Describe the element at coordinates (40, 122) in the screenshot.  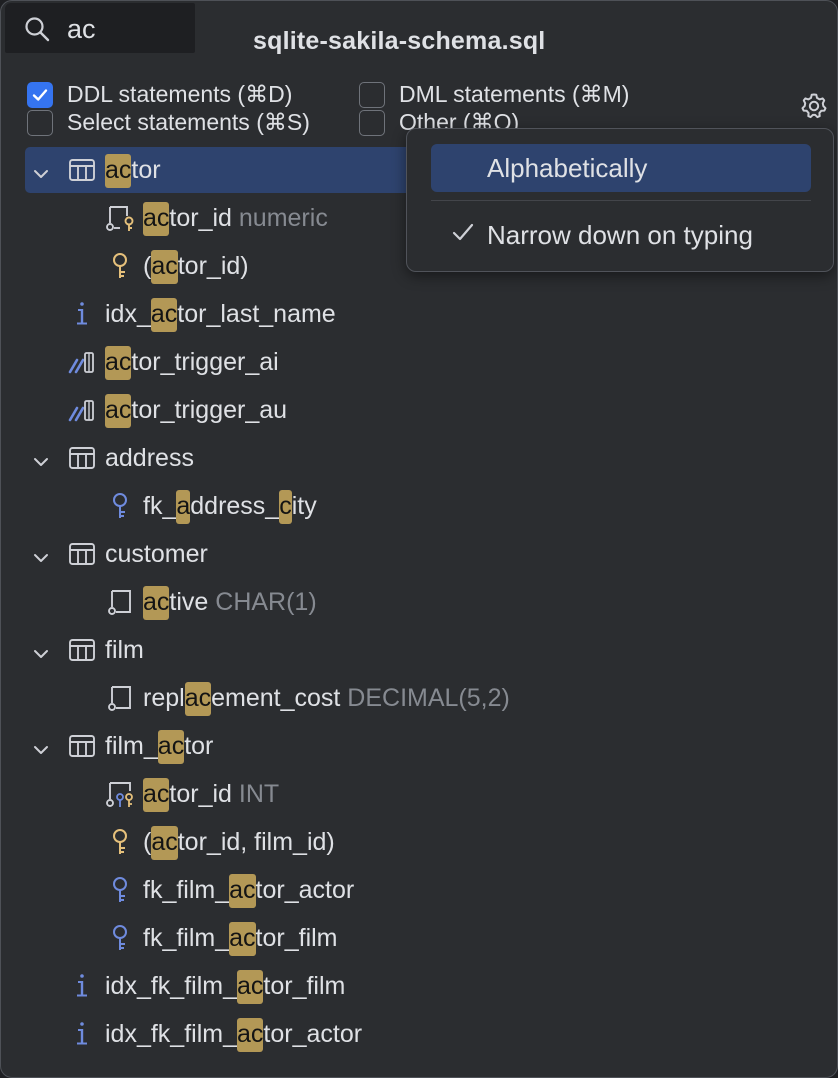
I see `select-checkbox` at that location.